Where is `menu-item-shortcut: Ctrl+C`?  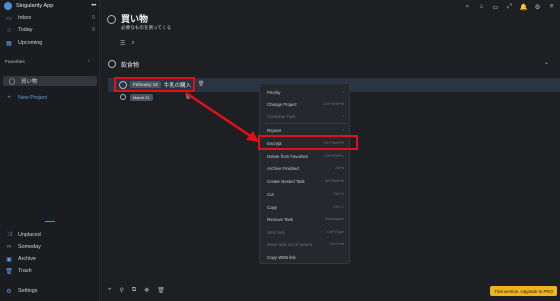
menu-item-shortcut: Ctrl+C is located at coordinates (338, 207).